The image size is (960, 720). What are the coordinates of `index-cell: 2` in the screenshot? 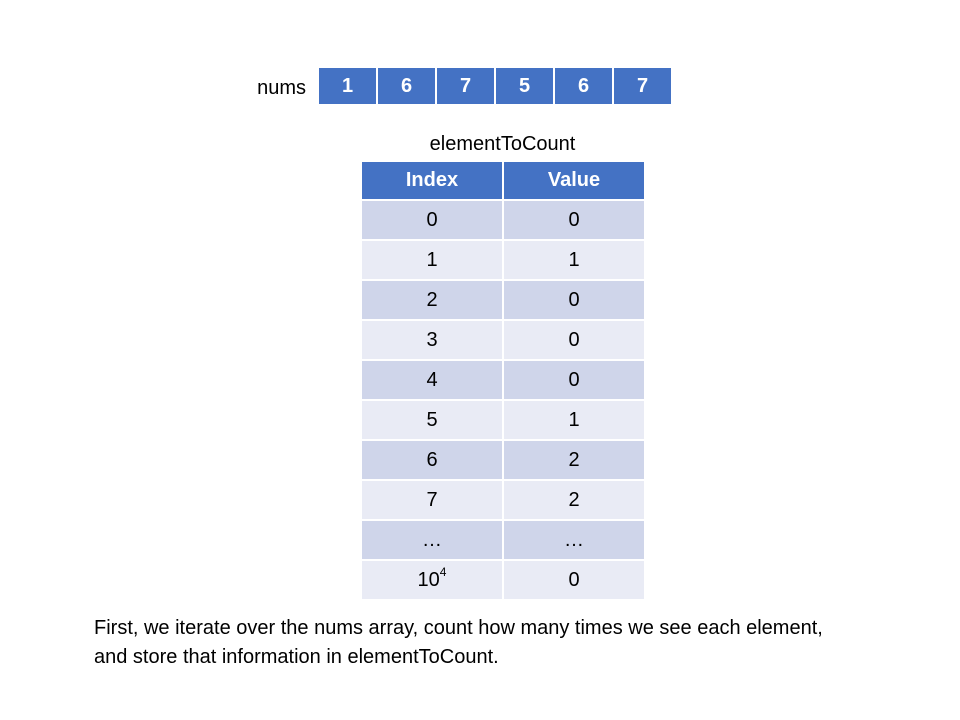 It's located at (433, 300).